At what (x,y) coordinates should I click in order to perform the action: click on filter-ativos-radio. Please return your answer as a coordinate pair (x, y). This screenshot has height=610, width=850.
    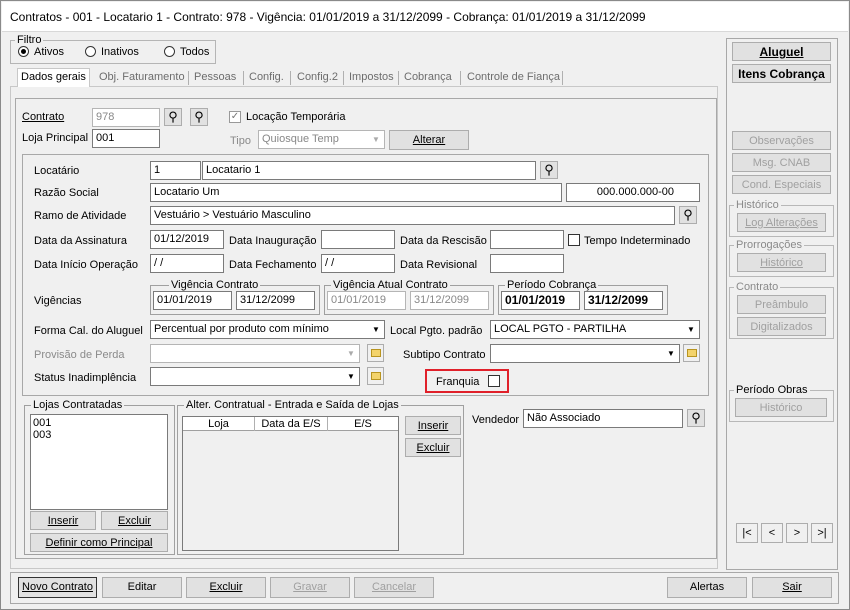
    Looking at the image, I should click on (23, 51).